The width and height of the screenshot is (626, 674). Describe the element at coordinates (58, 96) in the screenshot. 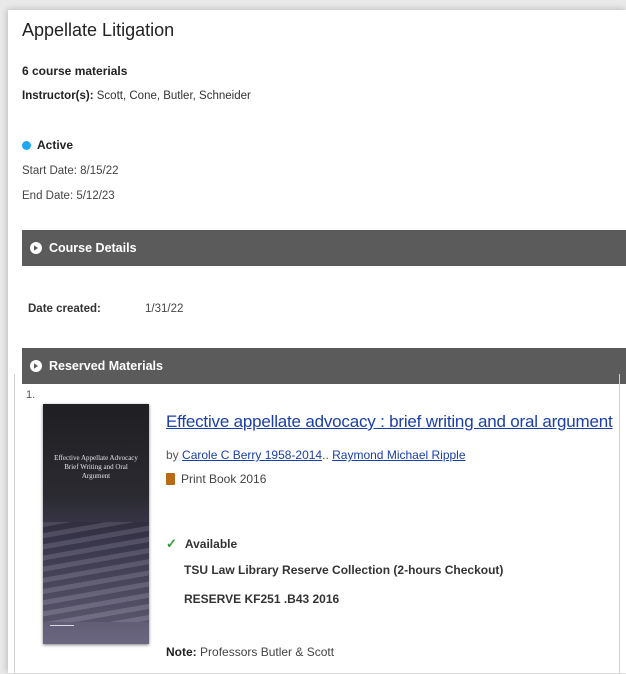

I see `instructors-label: Instructor(s):` at that location.